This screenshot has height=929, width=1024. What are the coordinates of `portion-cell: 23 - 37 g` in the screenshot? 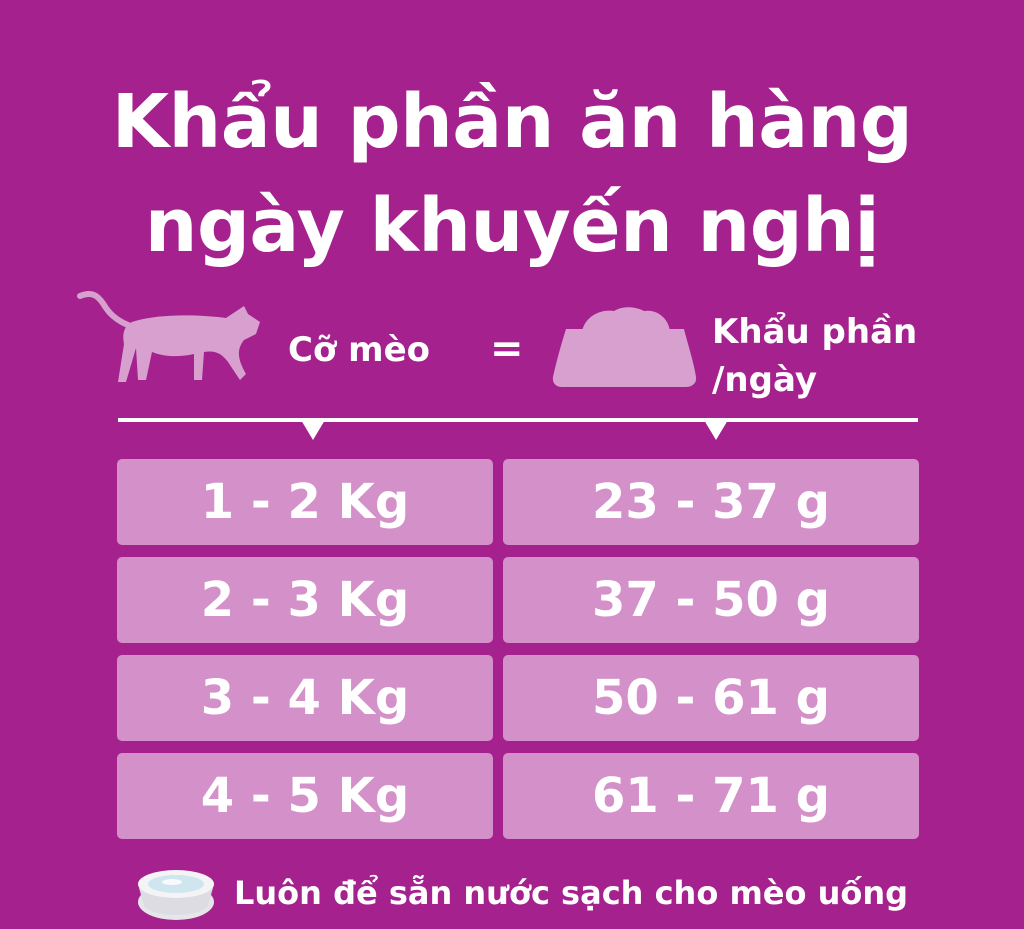 It's located at (711, 502).